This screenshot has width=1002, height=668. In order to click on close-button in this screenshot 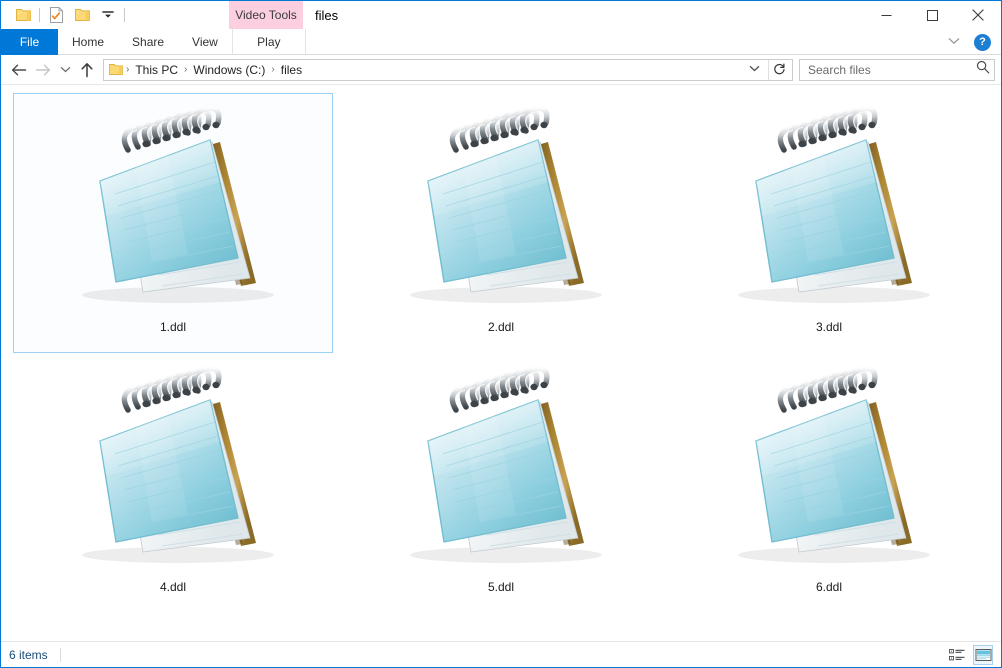, I will do `click(978, 15)`.